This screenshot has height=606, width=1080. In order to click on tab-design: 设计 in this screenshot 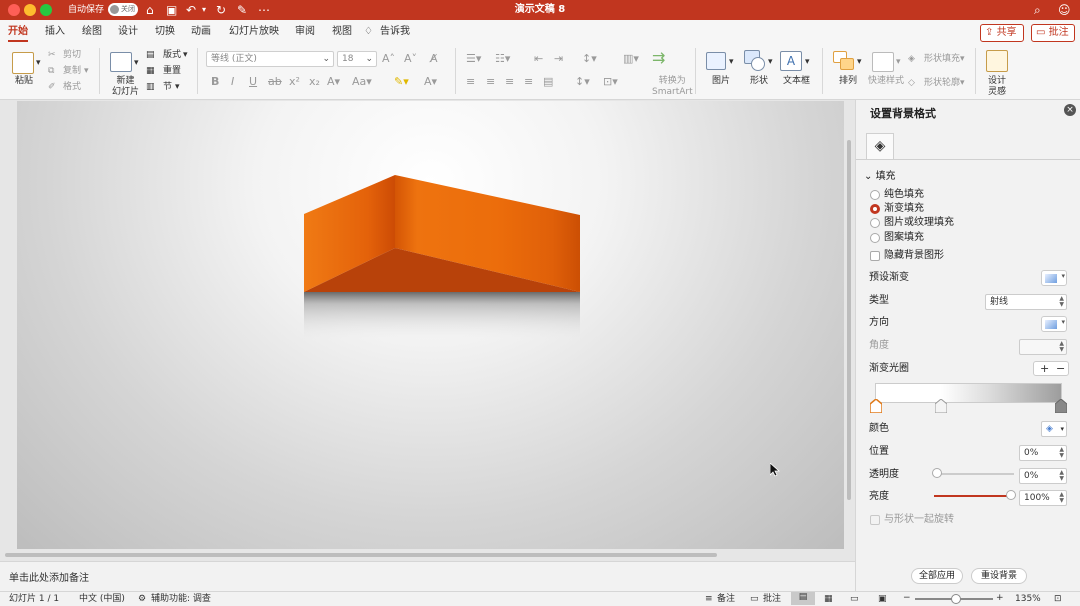, I will do `click(128, 32)`.